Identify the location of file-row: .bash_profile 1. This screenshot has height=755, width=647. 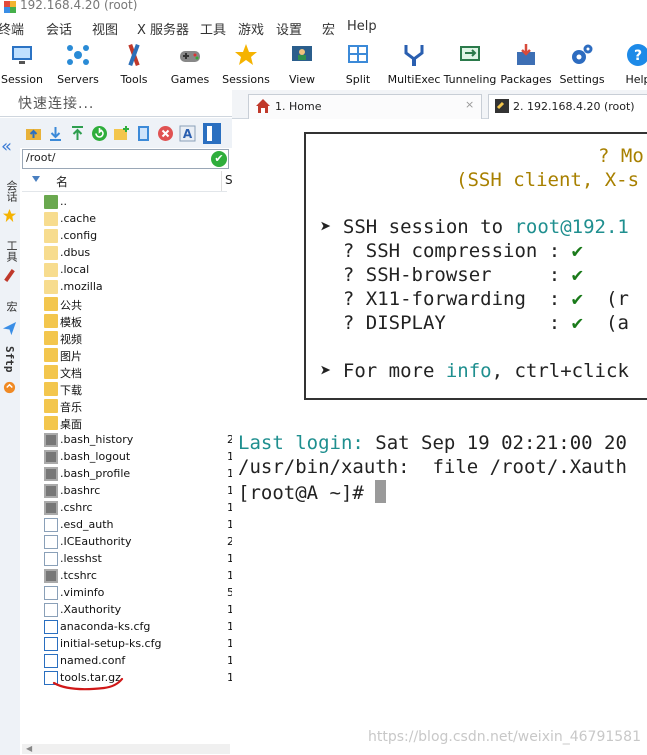
(128, 474).